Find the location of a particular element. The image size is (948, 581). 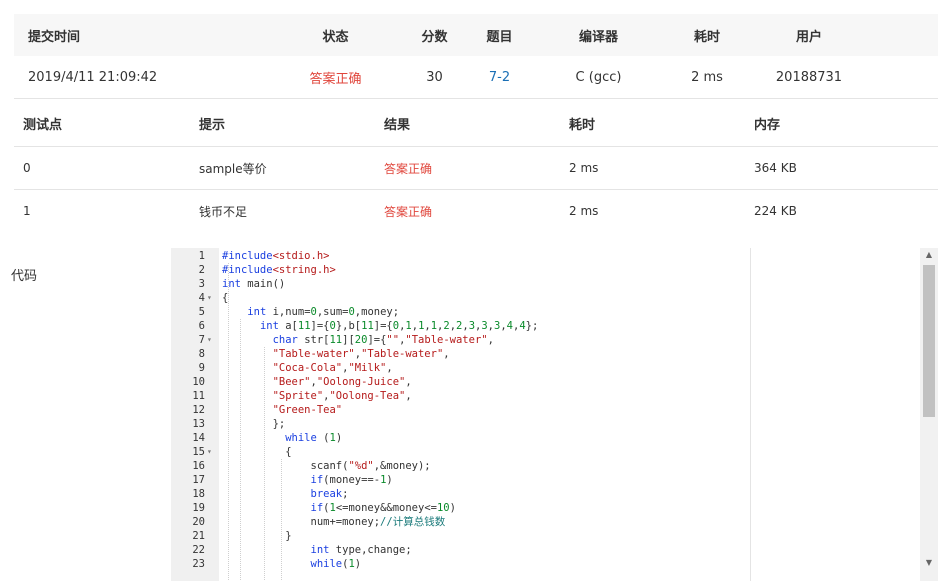

scrollbar-thumb is located at coordinates (929, 341).